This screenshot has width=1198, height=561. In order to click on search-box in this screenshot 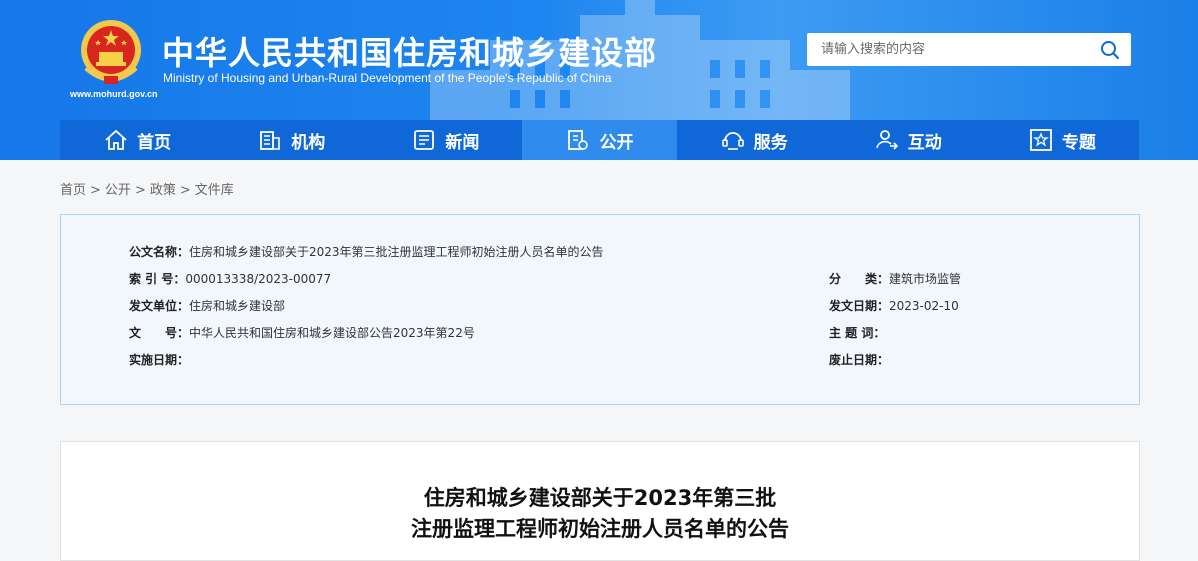, I will do `click(969, 49)`.